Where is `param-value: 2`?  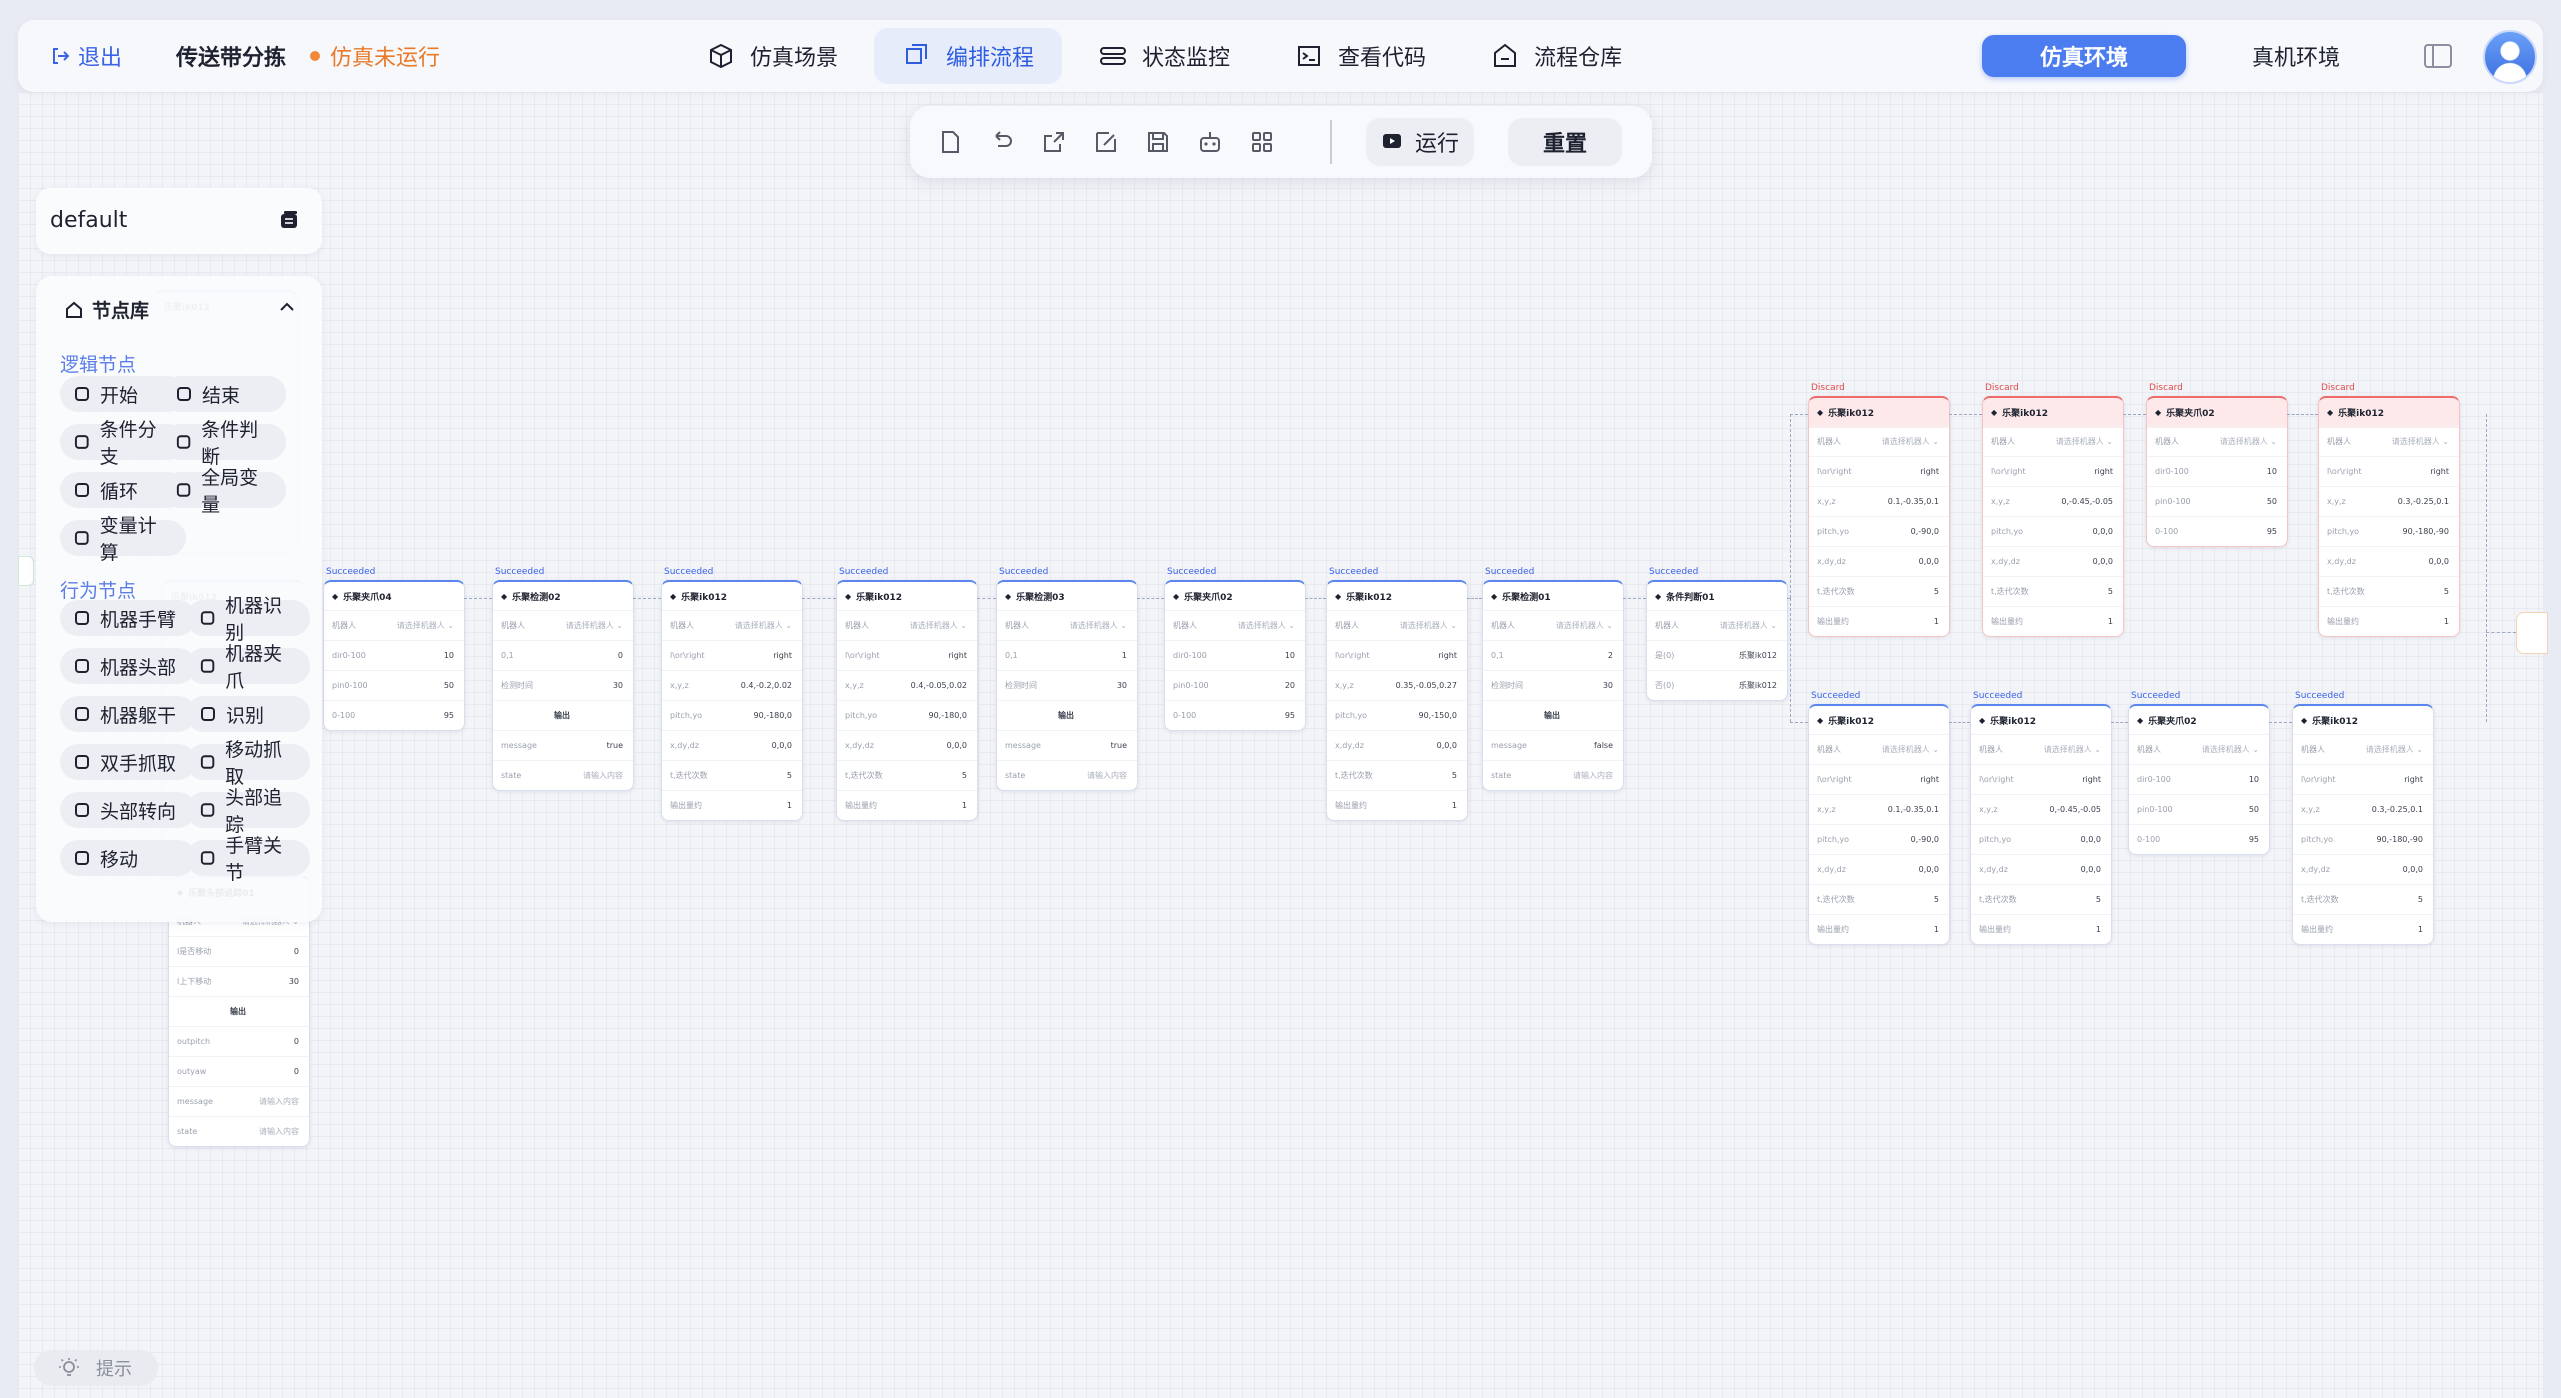
param-value: 2 is located at coordinates (1610, 655).